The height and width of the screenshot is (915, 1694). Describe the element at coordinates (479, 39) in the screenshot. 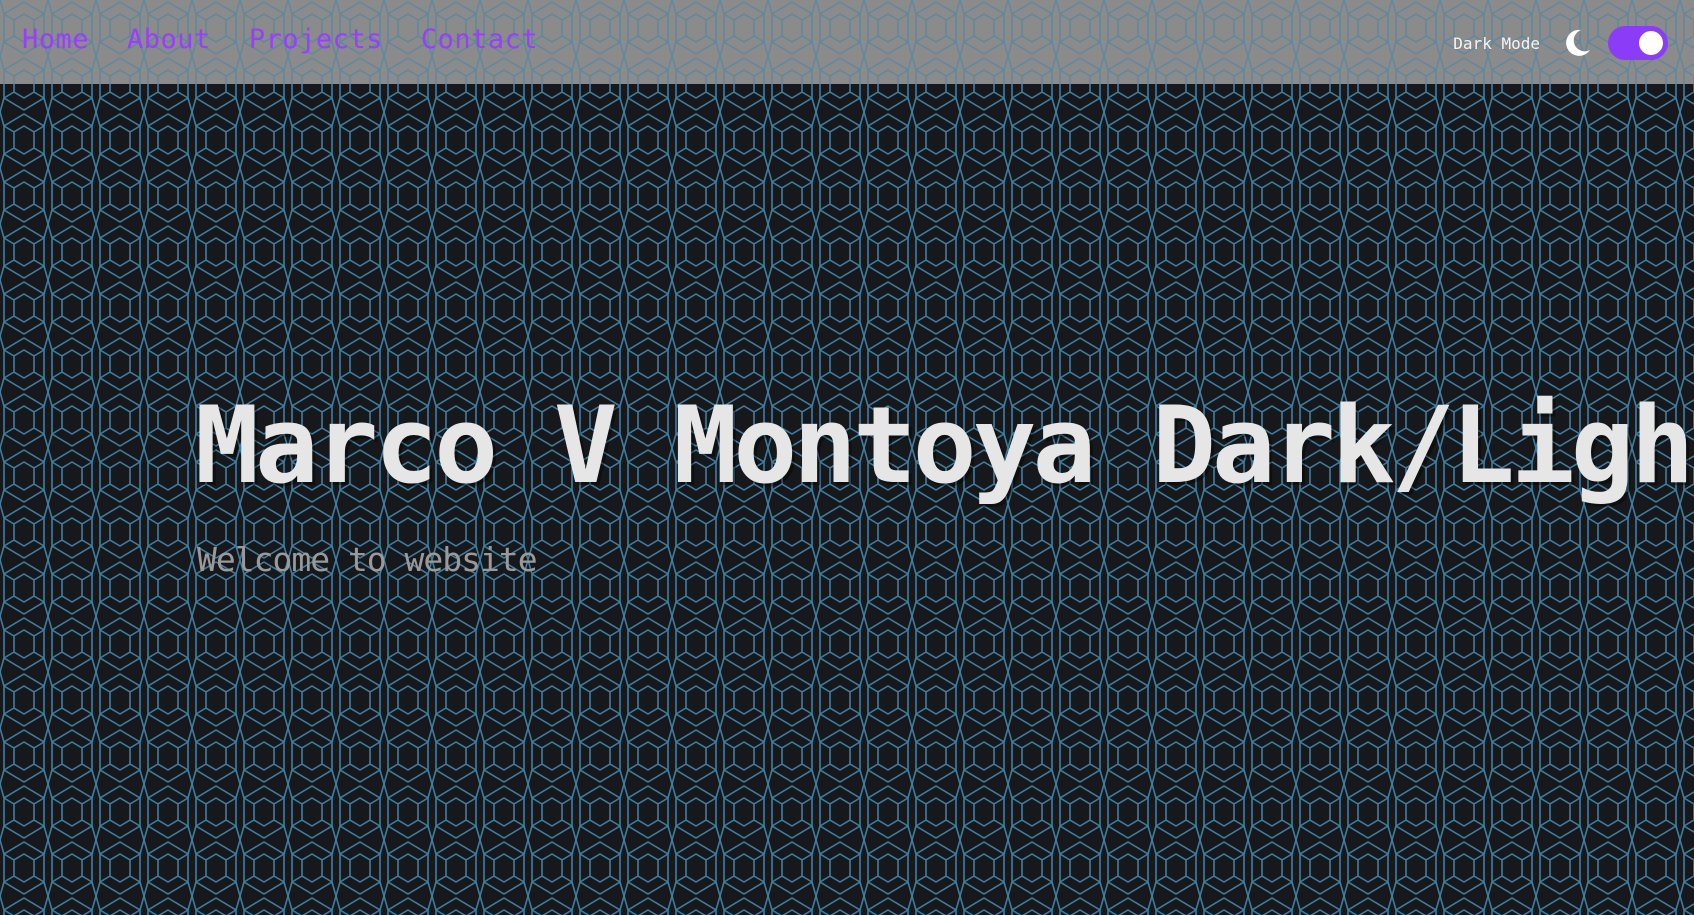

I see `nav-link-contact: Contact` at that location.